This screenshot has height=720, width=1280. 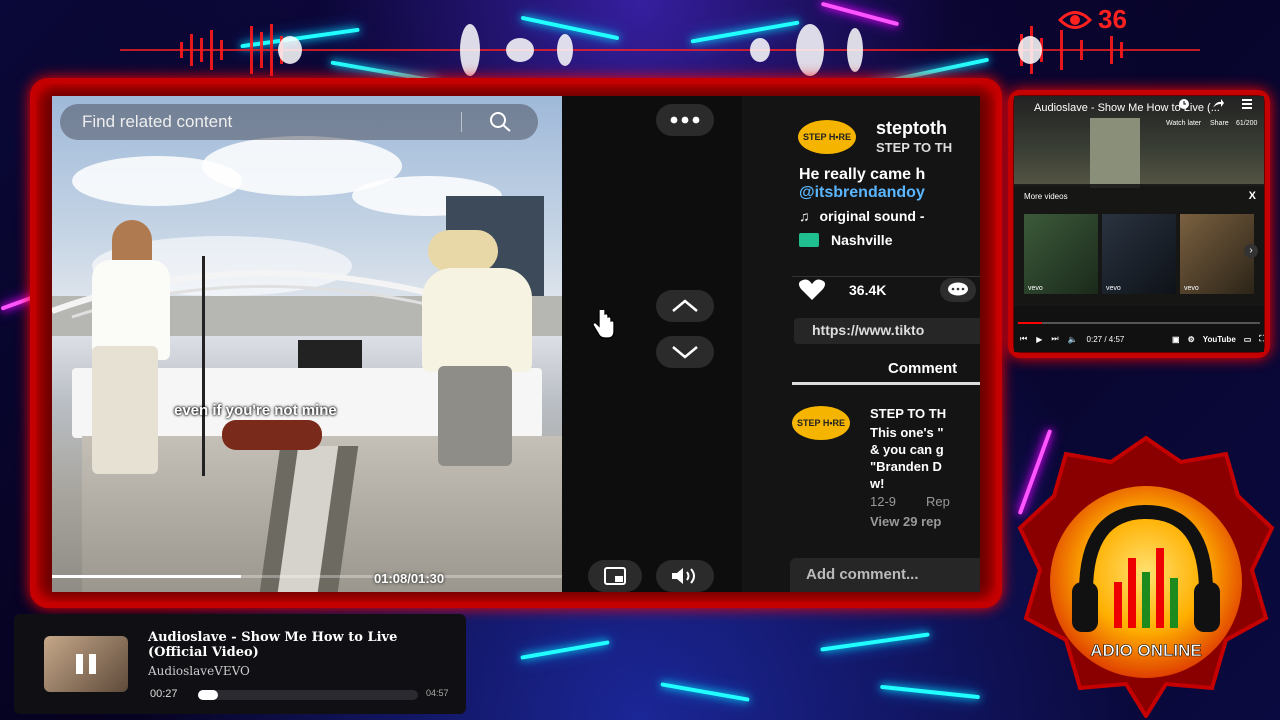 I want to click on close-icon: X, so click(x=1252, y=196).